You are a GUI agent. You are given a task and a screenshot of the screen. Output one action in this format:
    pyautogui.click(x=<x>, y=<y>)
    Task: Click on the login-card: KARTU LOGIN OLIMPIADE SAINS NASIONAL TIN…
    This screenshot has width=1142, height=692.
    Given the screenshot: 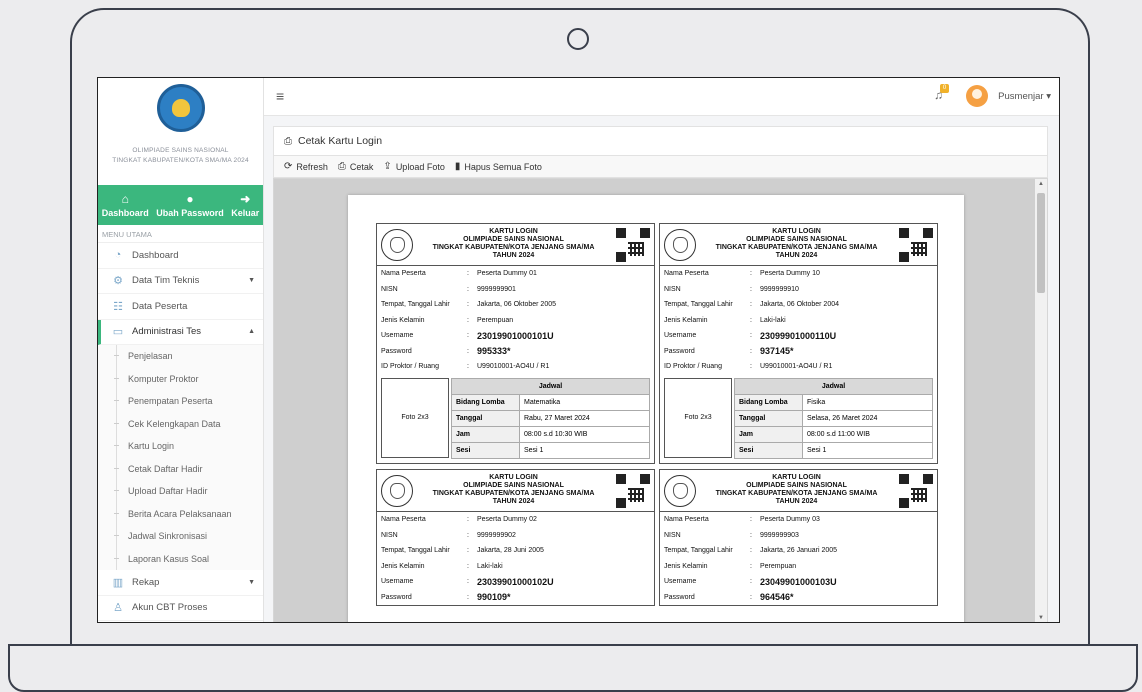 What is the action you would take?
    pyautogui.click(x=515, y=343)
    